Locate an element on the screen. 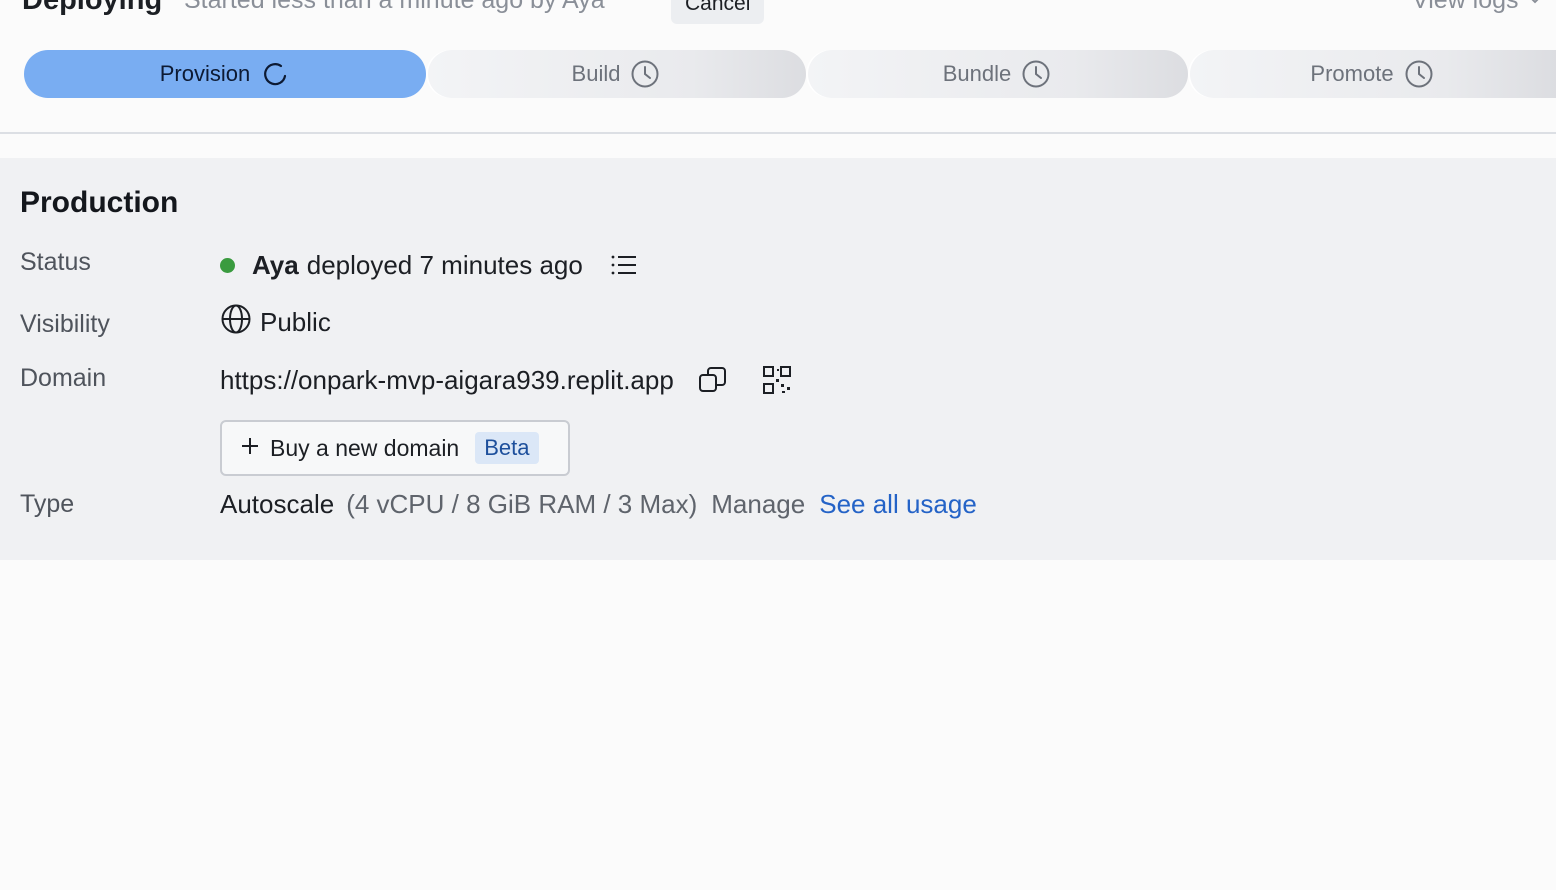 The width and height of the screenshot is (1556, 890). type-specs: (4 vCPU / 8 GiB RAM / 3 Max) is located at coordinates (522, 504).